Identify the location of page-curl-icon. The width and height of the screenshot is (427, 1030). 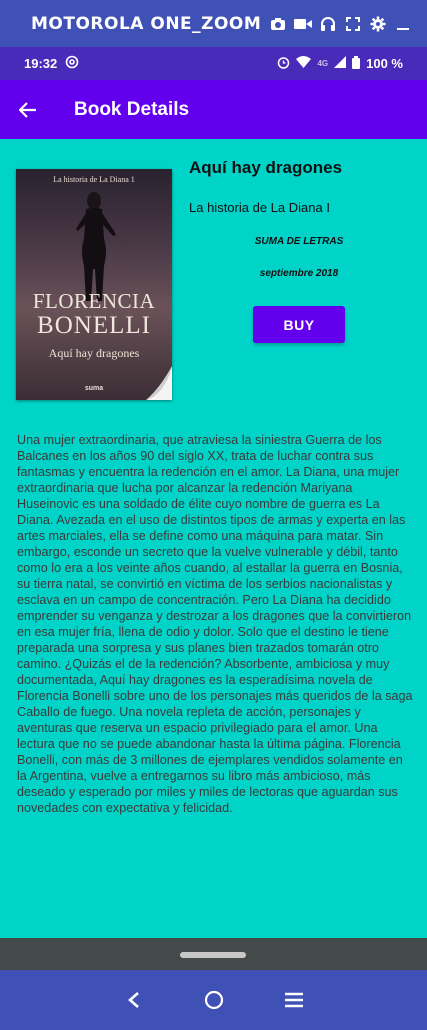
(159, 383).